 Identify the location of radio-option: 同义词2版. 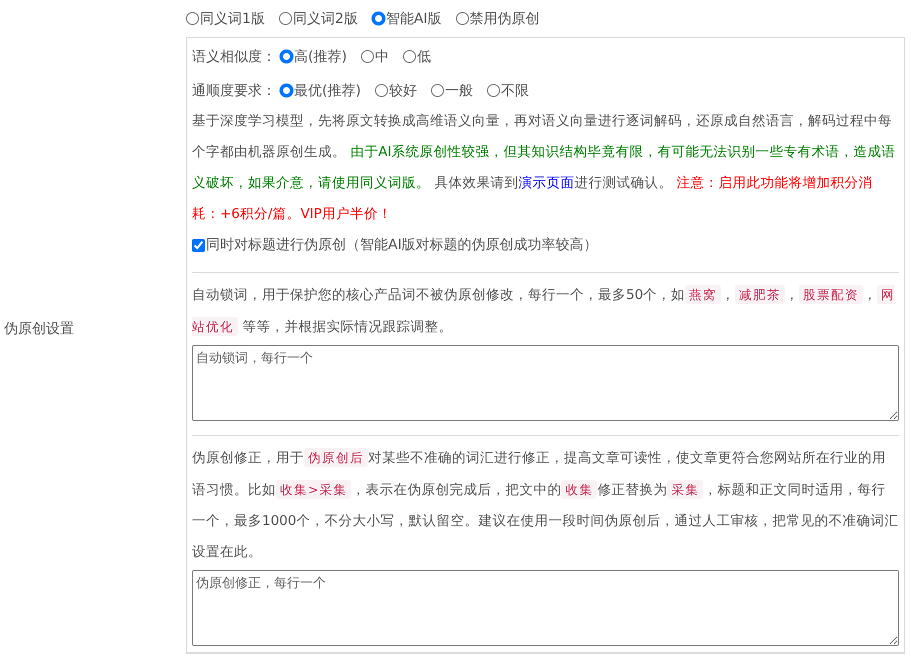
(318, 19).